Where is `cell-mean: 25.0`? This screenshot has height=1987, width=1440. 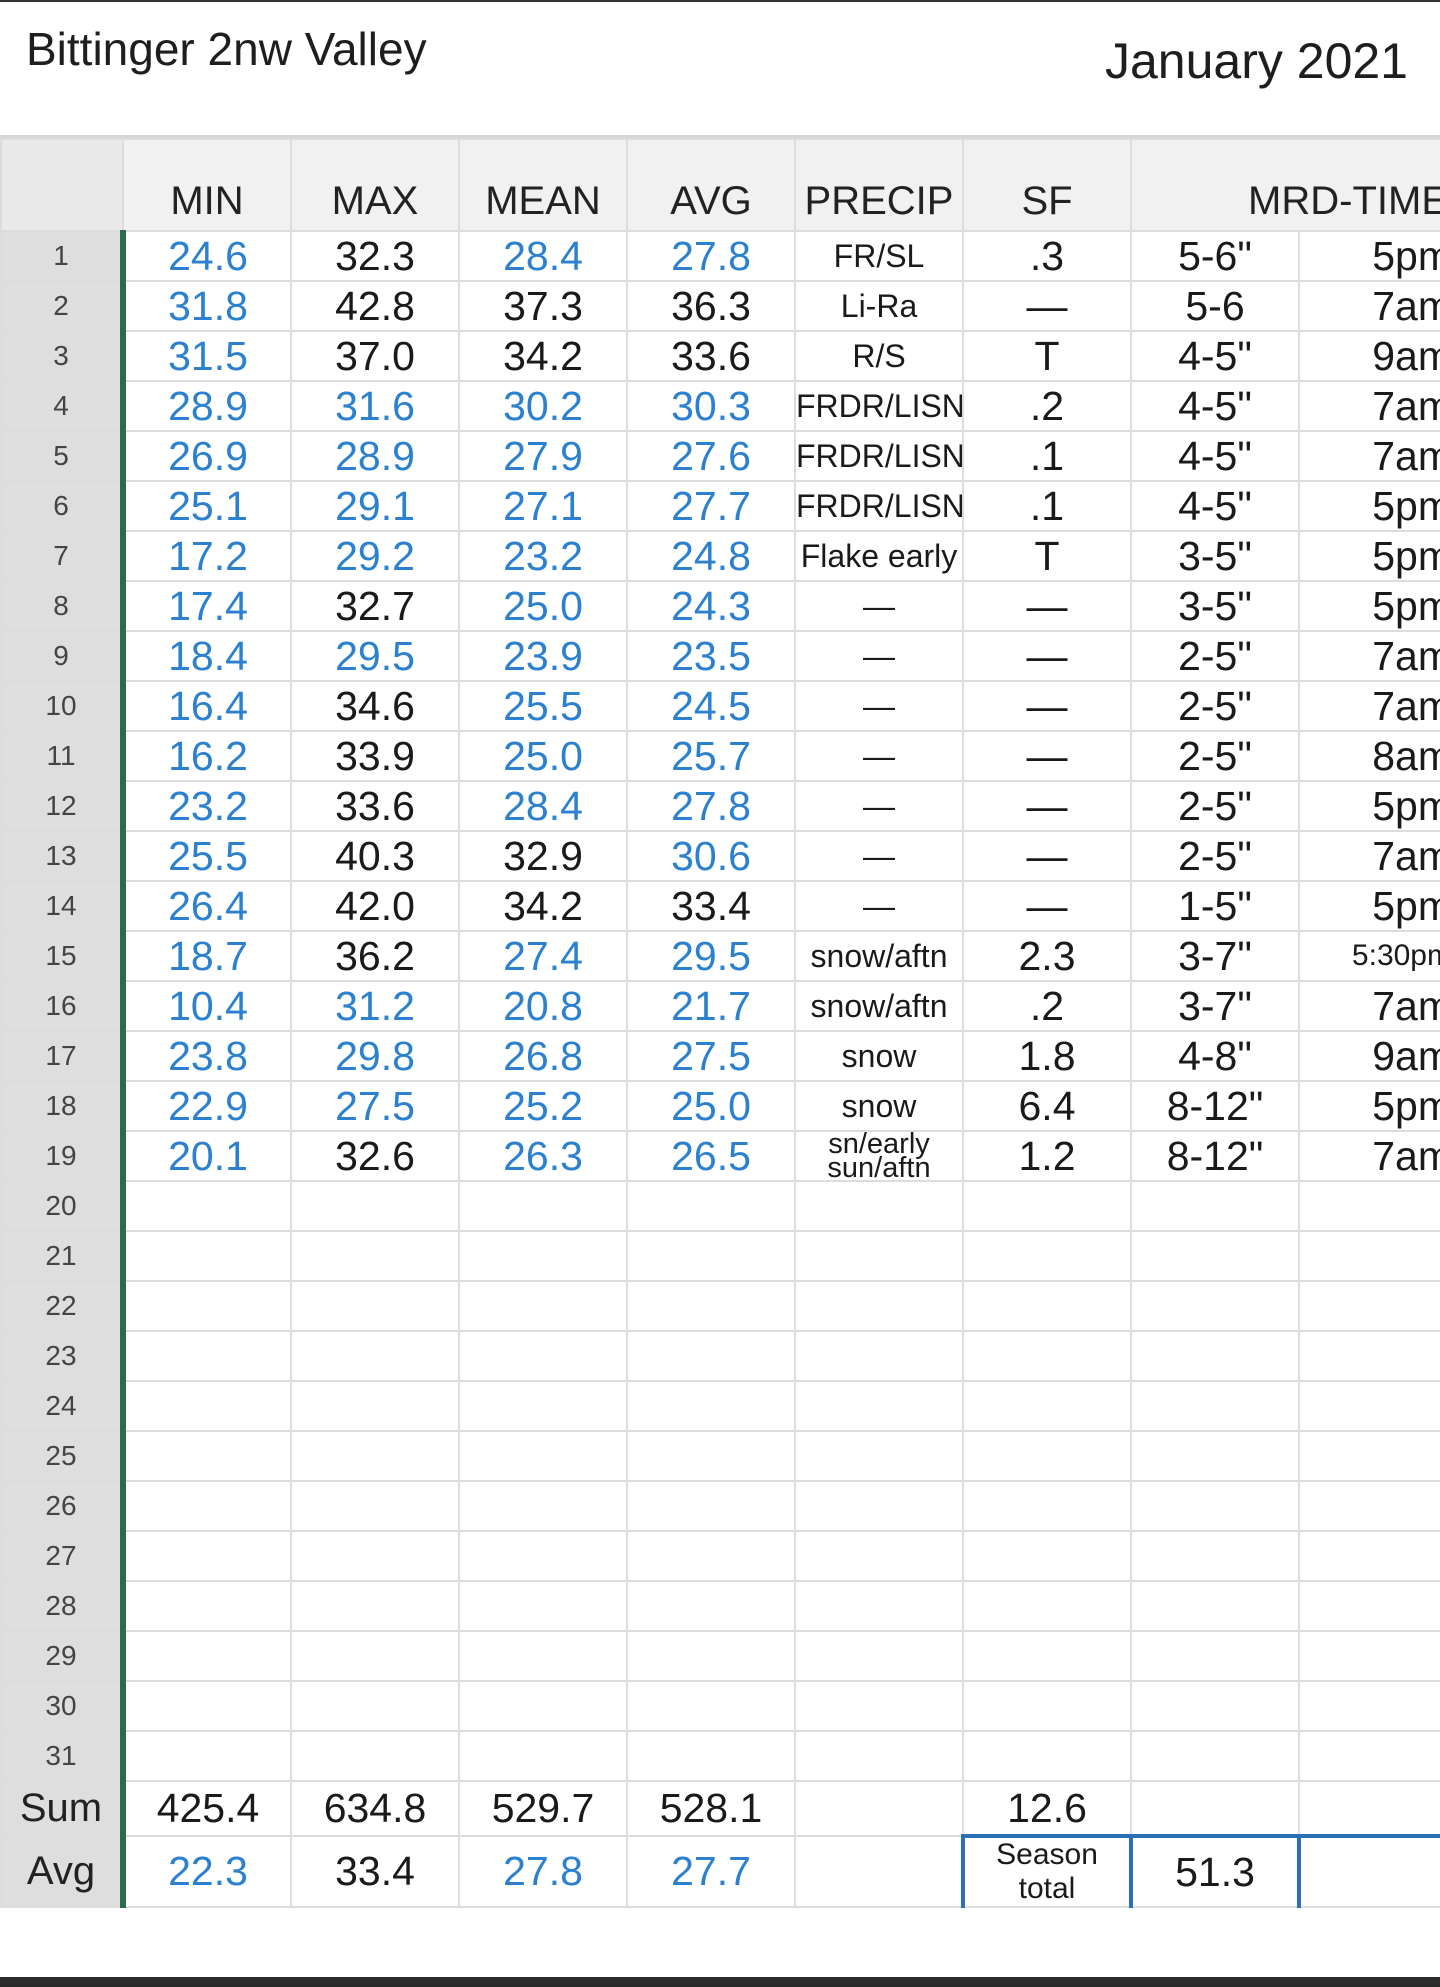 cell-mean: 25.0 is located at coordinates (543, 756).